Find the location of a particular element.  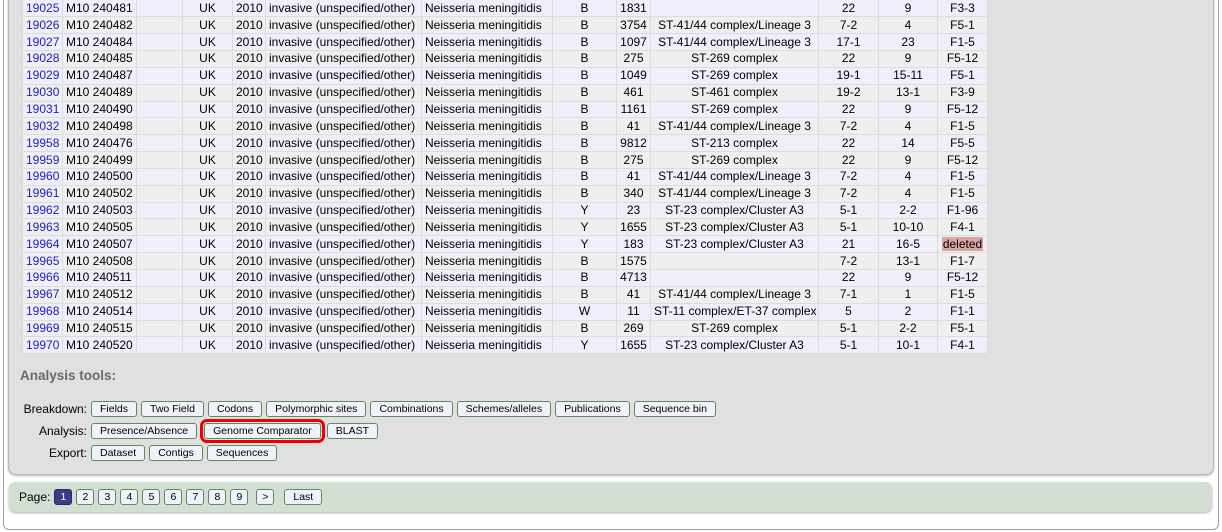

isolate-id-link: 19961 is located at coordinates (42, 193).